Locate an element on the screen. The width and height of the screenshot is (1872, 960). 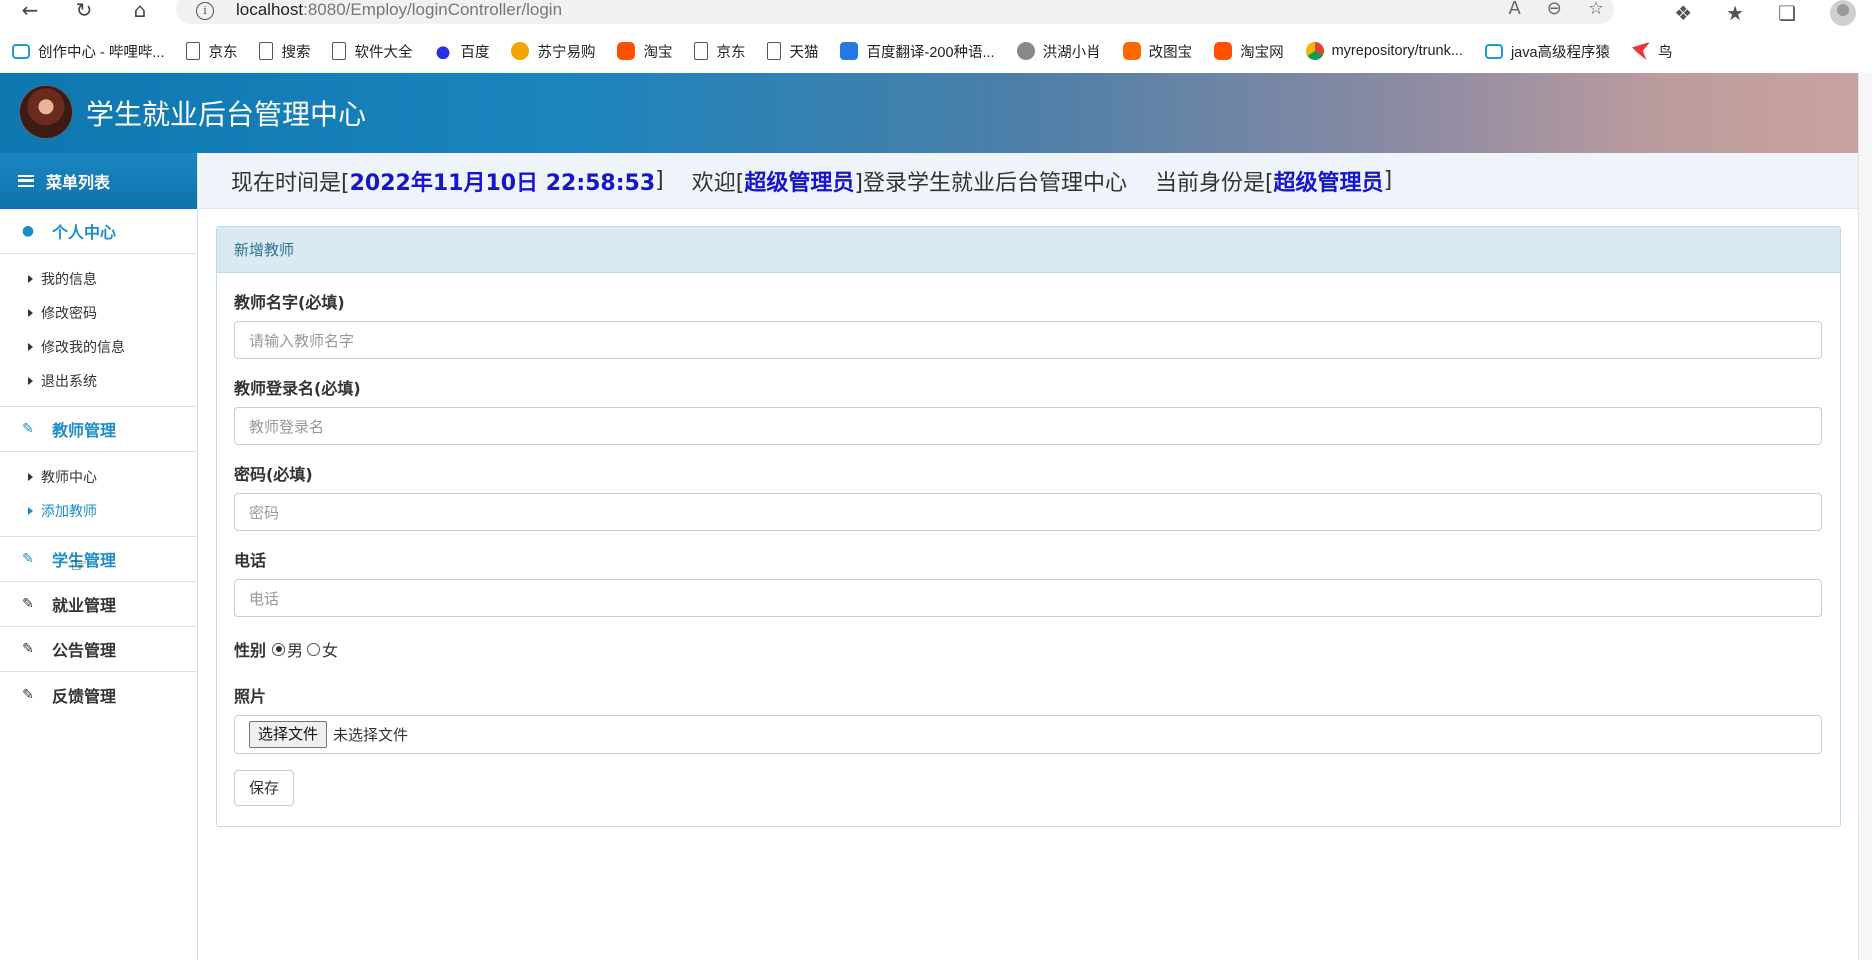
hand-cursor-icon: ☞ is located at coordinates (79, 565).